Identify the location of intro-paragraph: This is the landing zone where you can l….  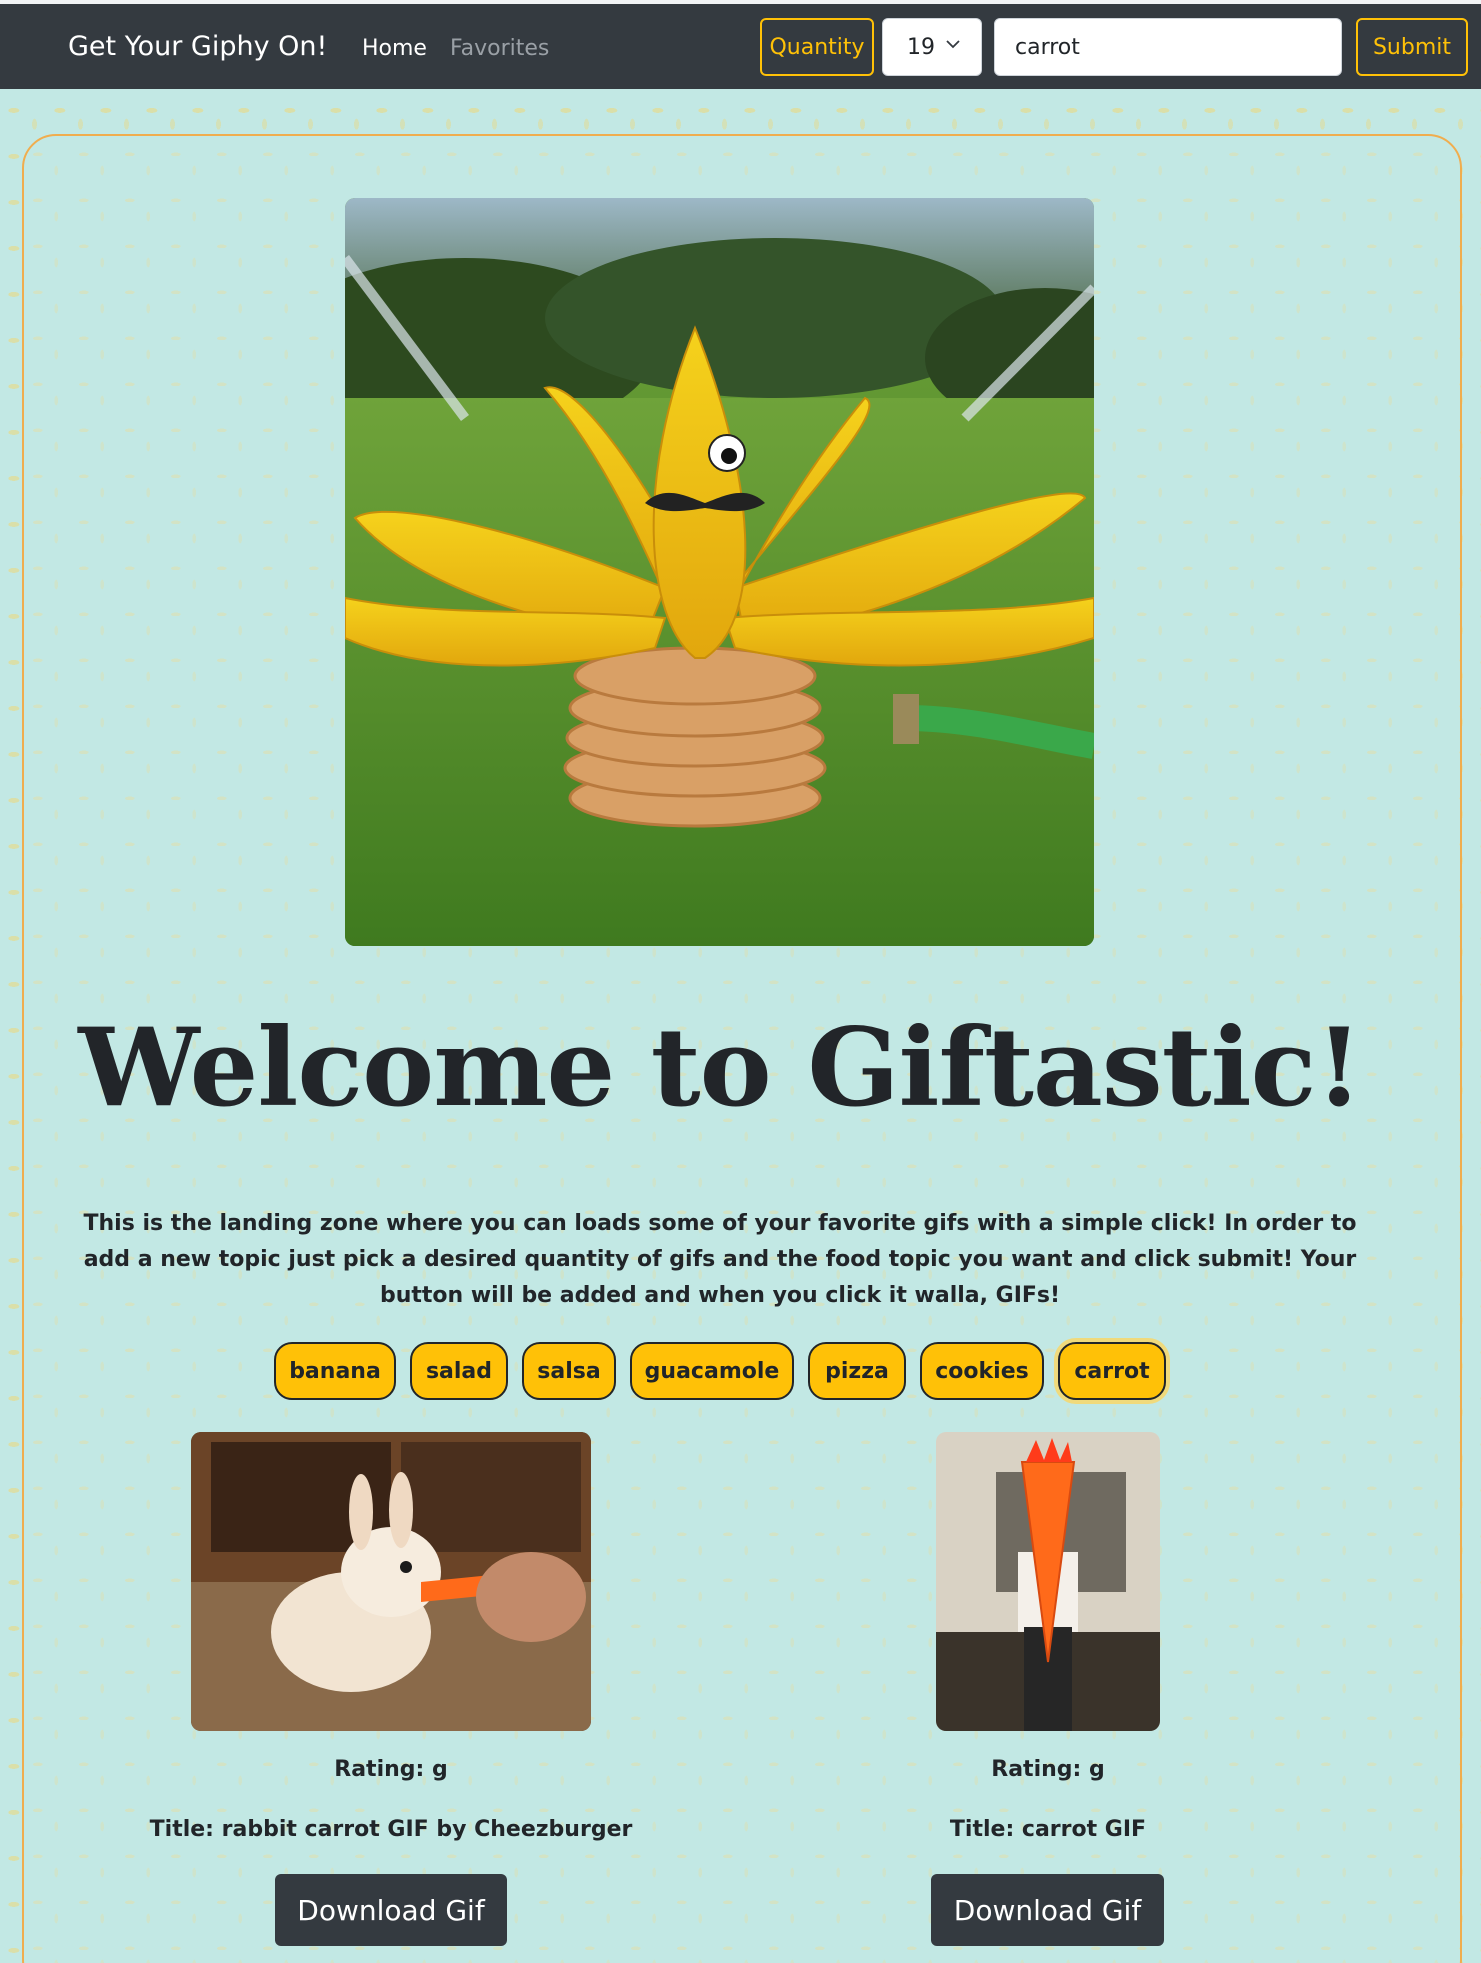
(720, 1259).